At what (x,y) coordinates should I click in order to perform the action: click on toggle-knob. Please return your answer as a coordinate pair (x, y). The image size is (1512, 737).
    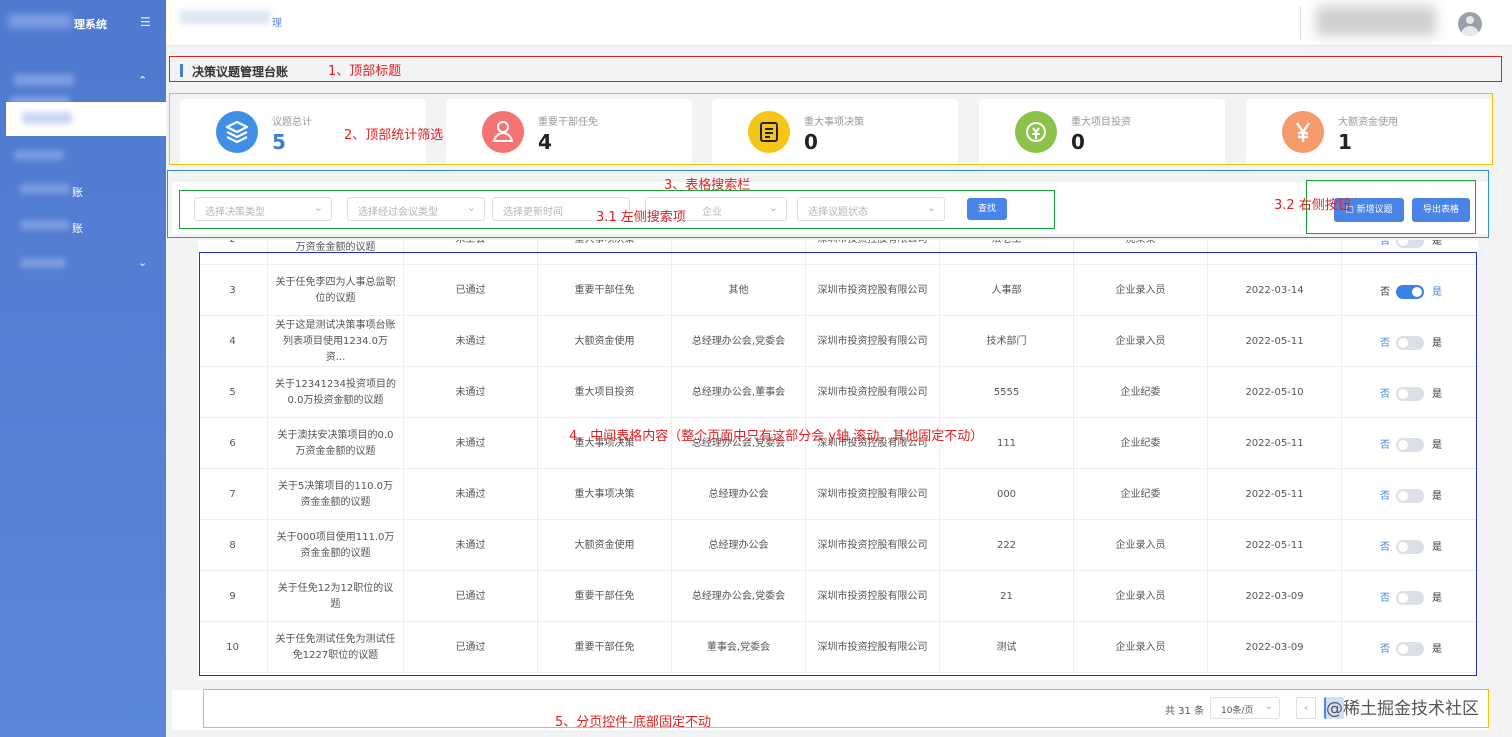
    Looking at the image, I should click on (1403, 243).